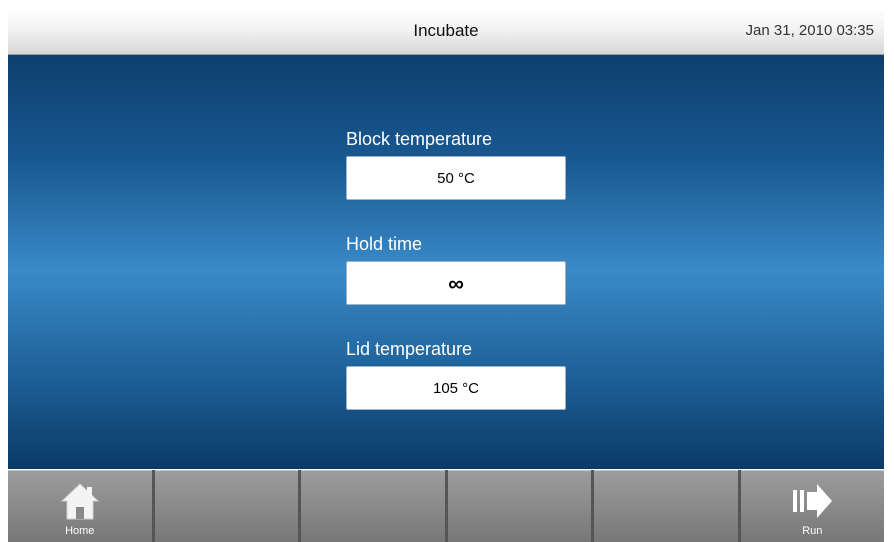 The height and width of the screenshot is (542, 894). I want to click on block-temperature-label: Block temperature, so click(419, 139).